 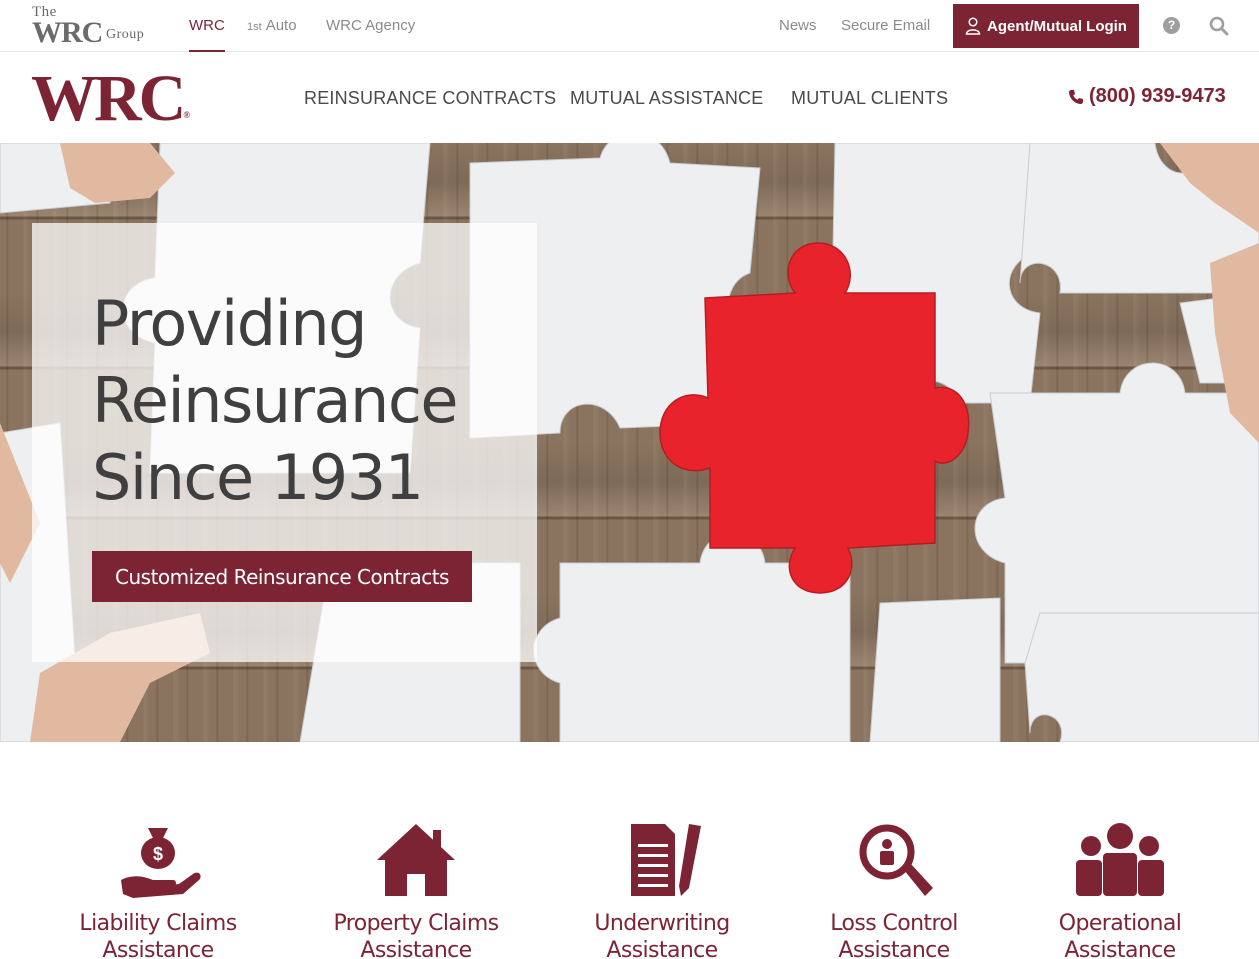 I want to click on top-link-1st-auto: 1st Auto, so click(x=271, y=25).